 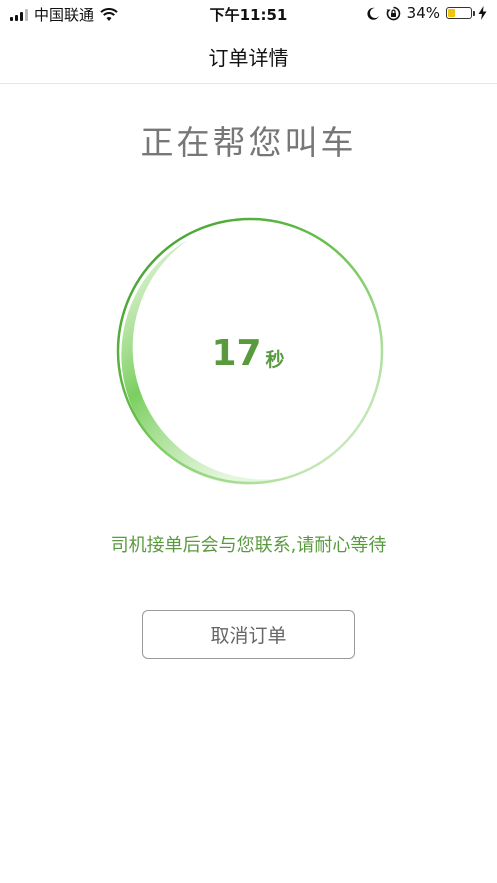 What do you see at coordinates (248, 142) in the screenshot?
I see `calling-car-headline: 正在帮您叫车` at bounding box center [248, 142].